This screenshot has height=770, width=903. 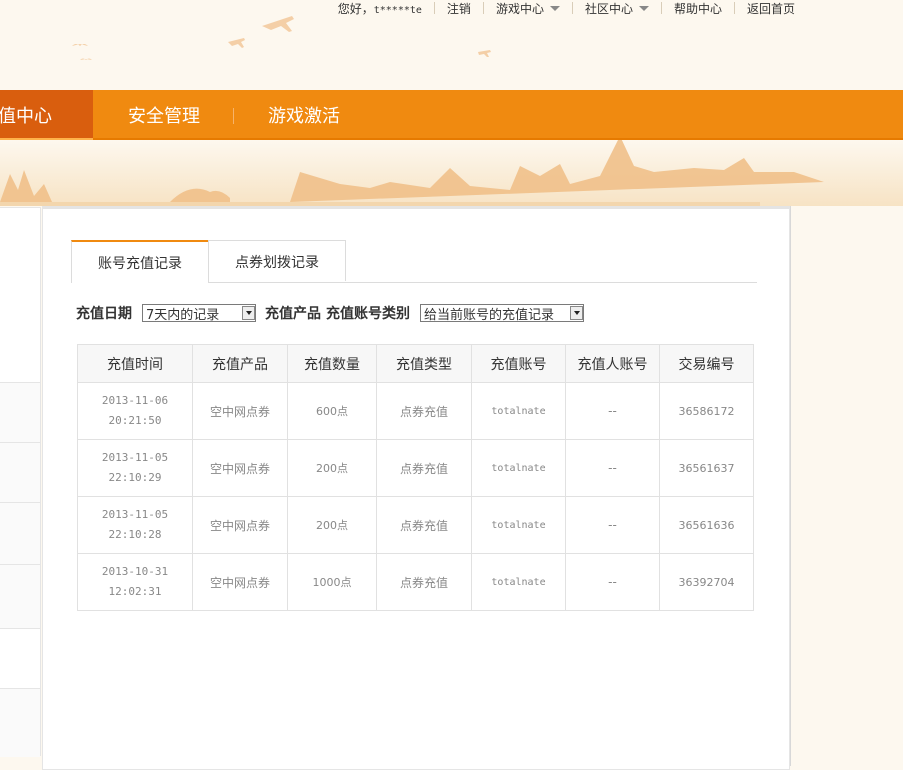 What do you see at coordinates (451, 173) in the screenshot?
I see `scenery-banner` at bounding box center [451, 173].